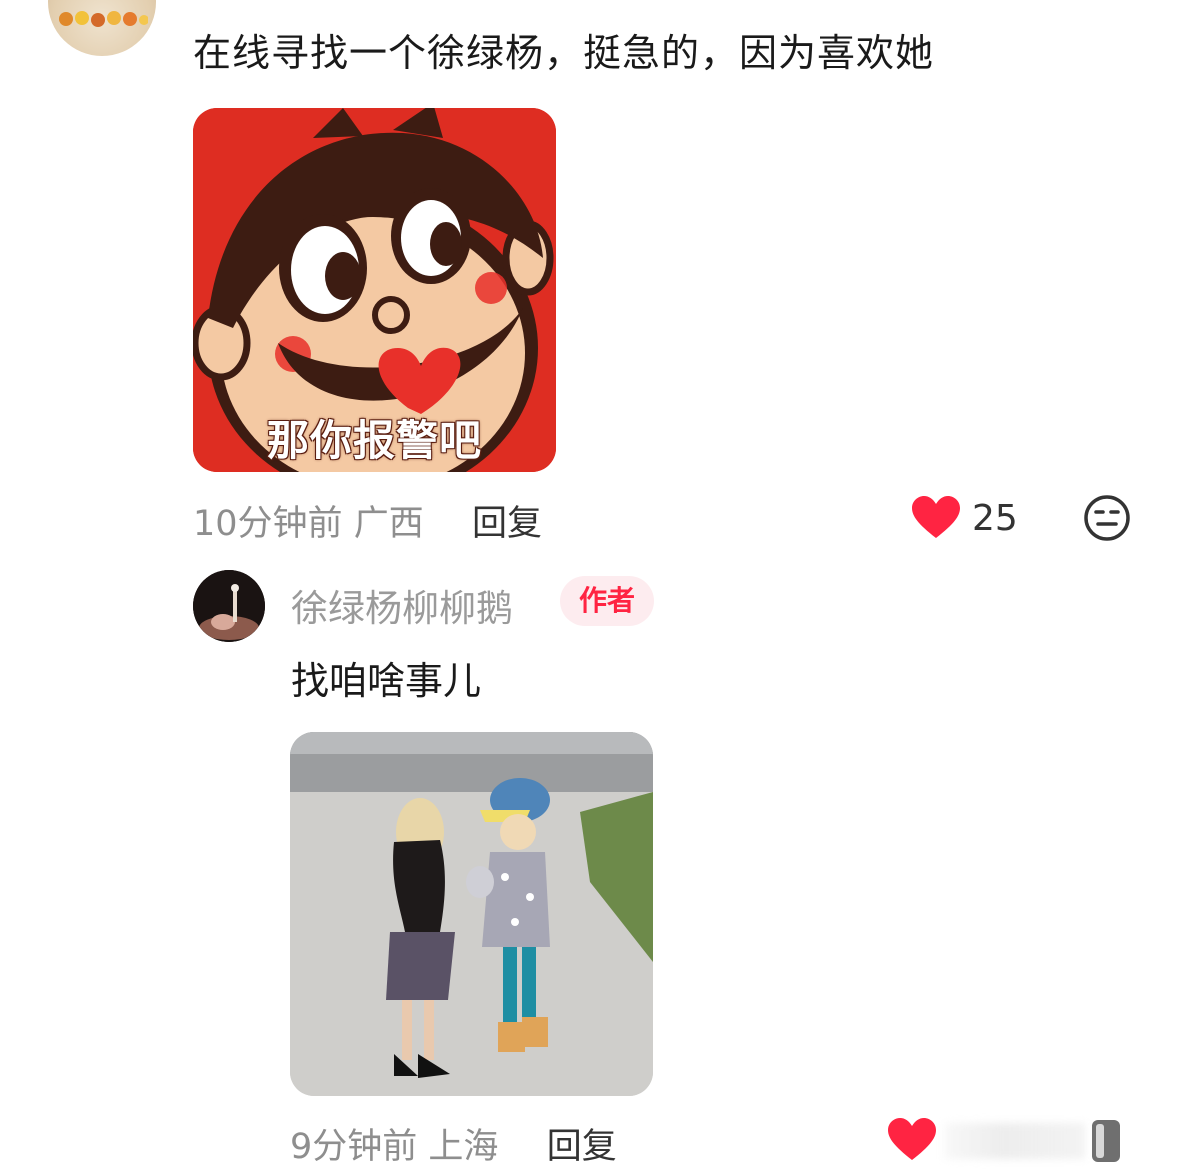  What do you see at coordinates (386, 681) in the screenshot?
I see `reply-text: 找咱啥事儿` at bounding box center [386, 681].